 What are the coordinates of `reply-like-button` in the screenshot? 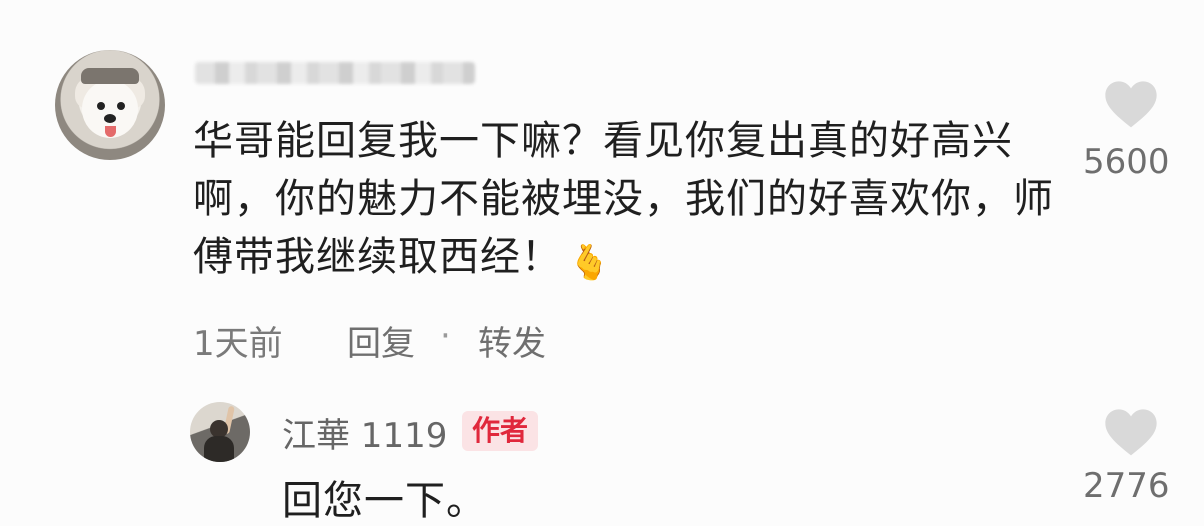 It's located at (1131, 434).